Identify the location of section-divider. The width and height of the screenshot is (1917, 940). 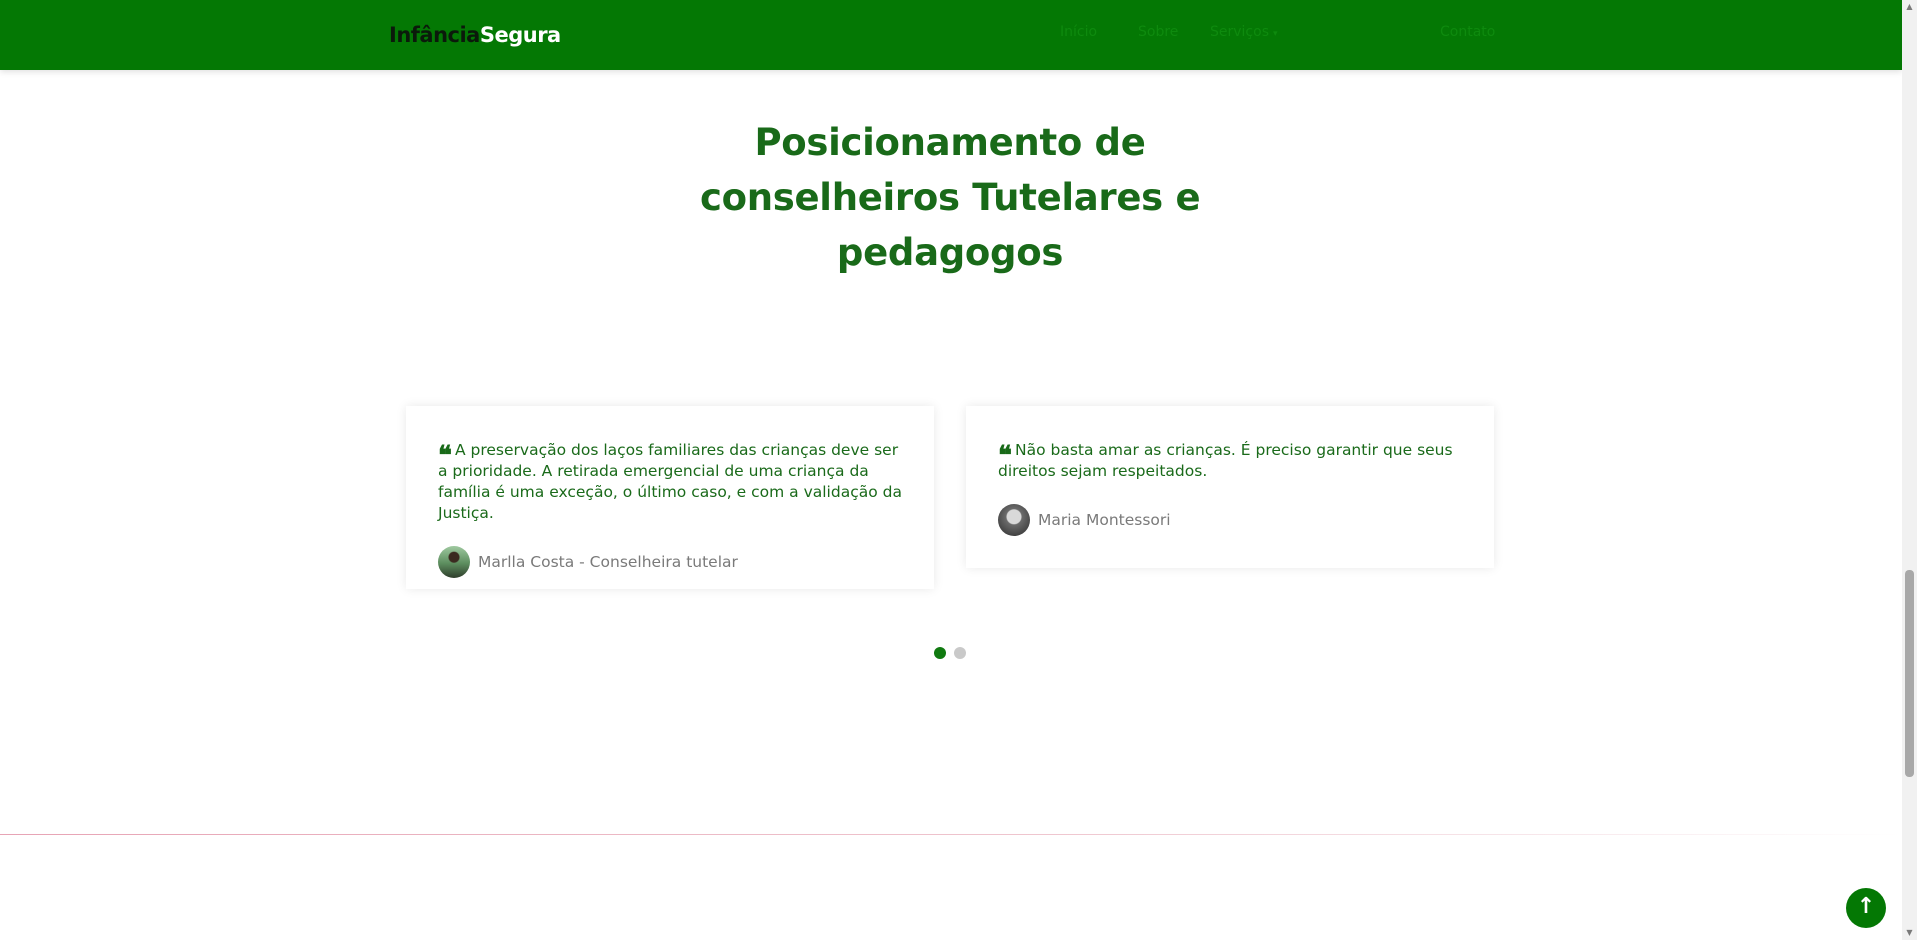
(951, 834).